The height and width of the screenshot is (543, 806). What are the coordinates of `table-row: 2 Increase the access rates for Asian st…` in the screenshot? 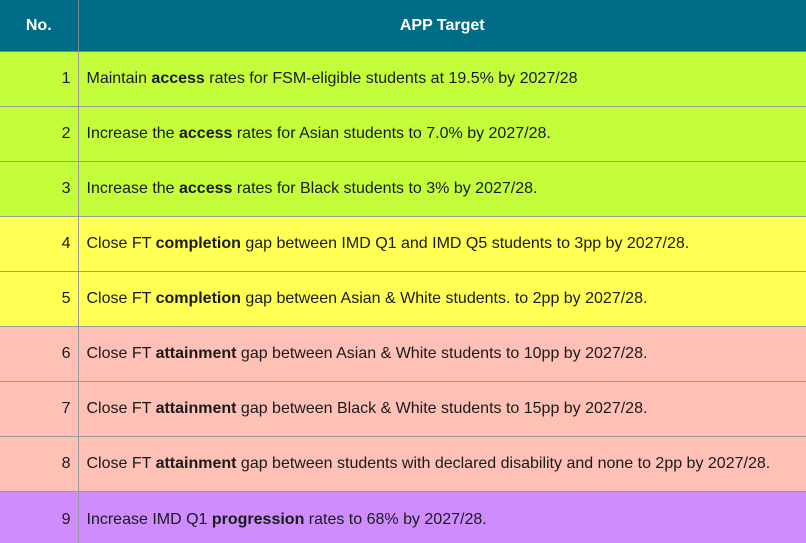 It's located at (403, 134).